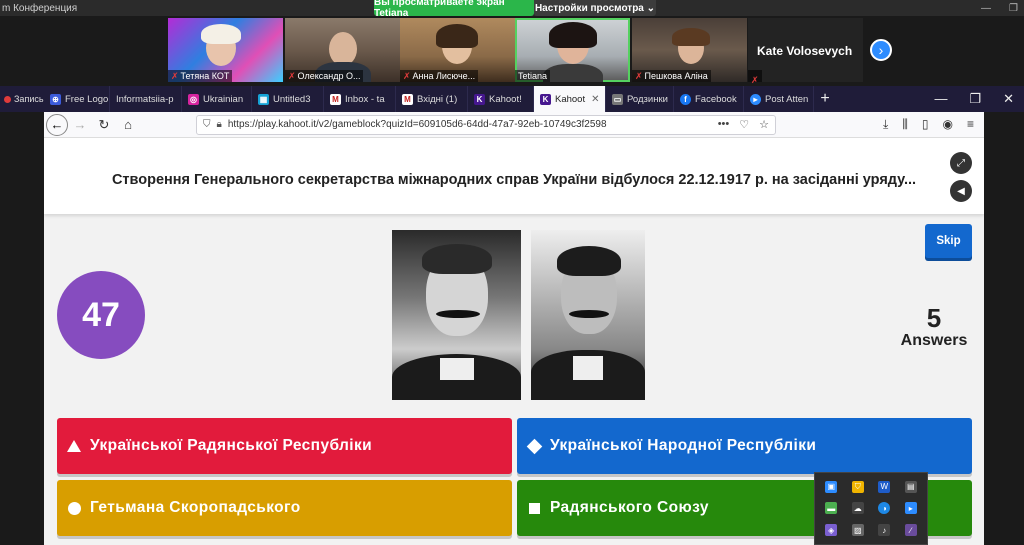  What do you see at coordinates (457, 369) in the screenshot?
I see `portrait-collar` at bounding box center [457, 369].